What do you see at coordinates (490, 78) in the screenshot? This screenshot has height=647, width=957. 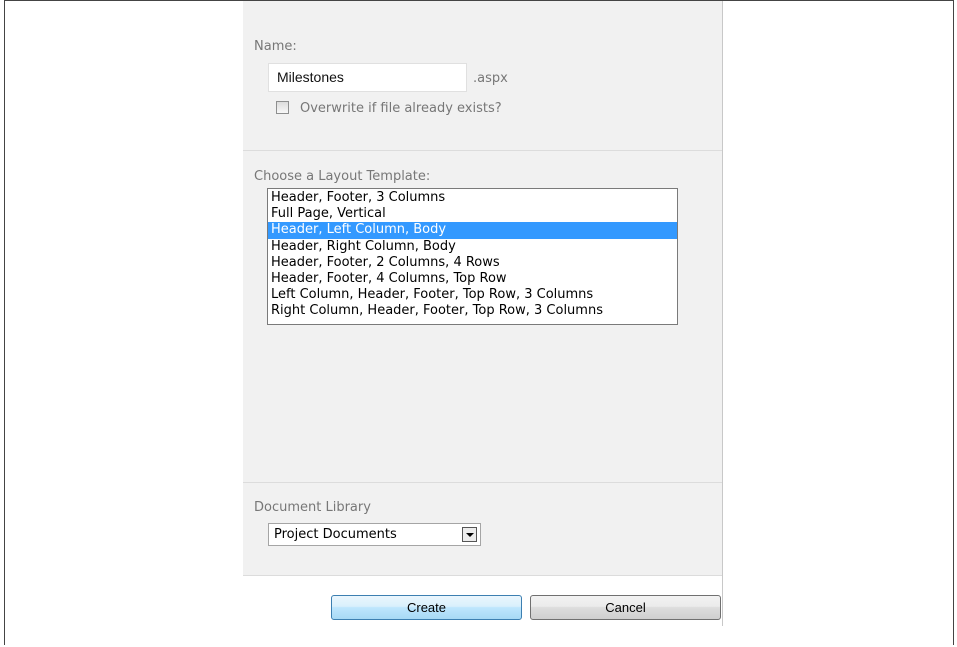 I see `extension-label: .aspx` at bounding box center [490, 78].